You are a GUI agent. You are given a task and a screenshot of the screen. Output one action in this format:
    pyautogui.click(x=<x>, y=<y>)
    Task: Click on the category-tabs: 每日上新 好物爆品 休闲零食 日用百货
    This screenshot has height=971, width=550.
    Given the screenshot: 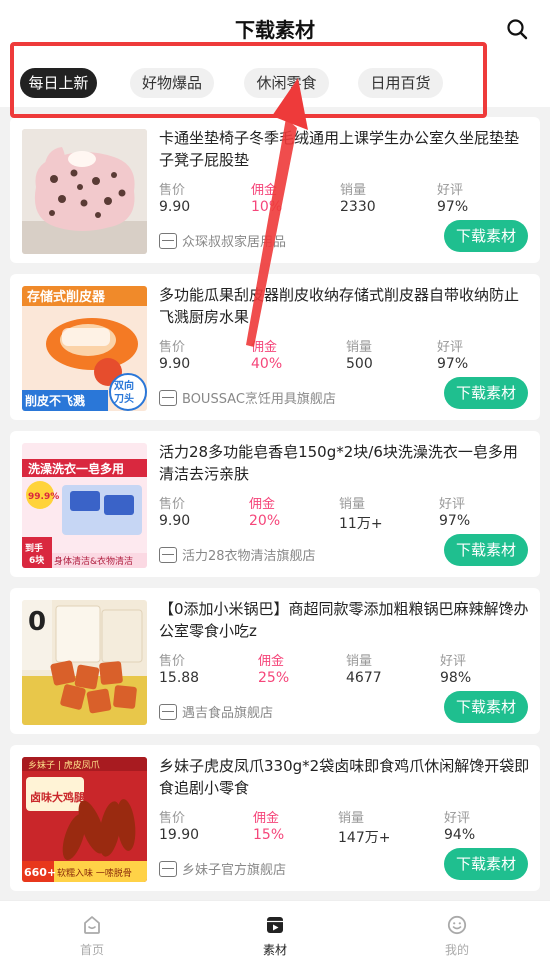 What is the action you would take?
    pyautogui.click(x=275, y=81)
    